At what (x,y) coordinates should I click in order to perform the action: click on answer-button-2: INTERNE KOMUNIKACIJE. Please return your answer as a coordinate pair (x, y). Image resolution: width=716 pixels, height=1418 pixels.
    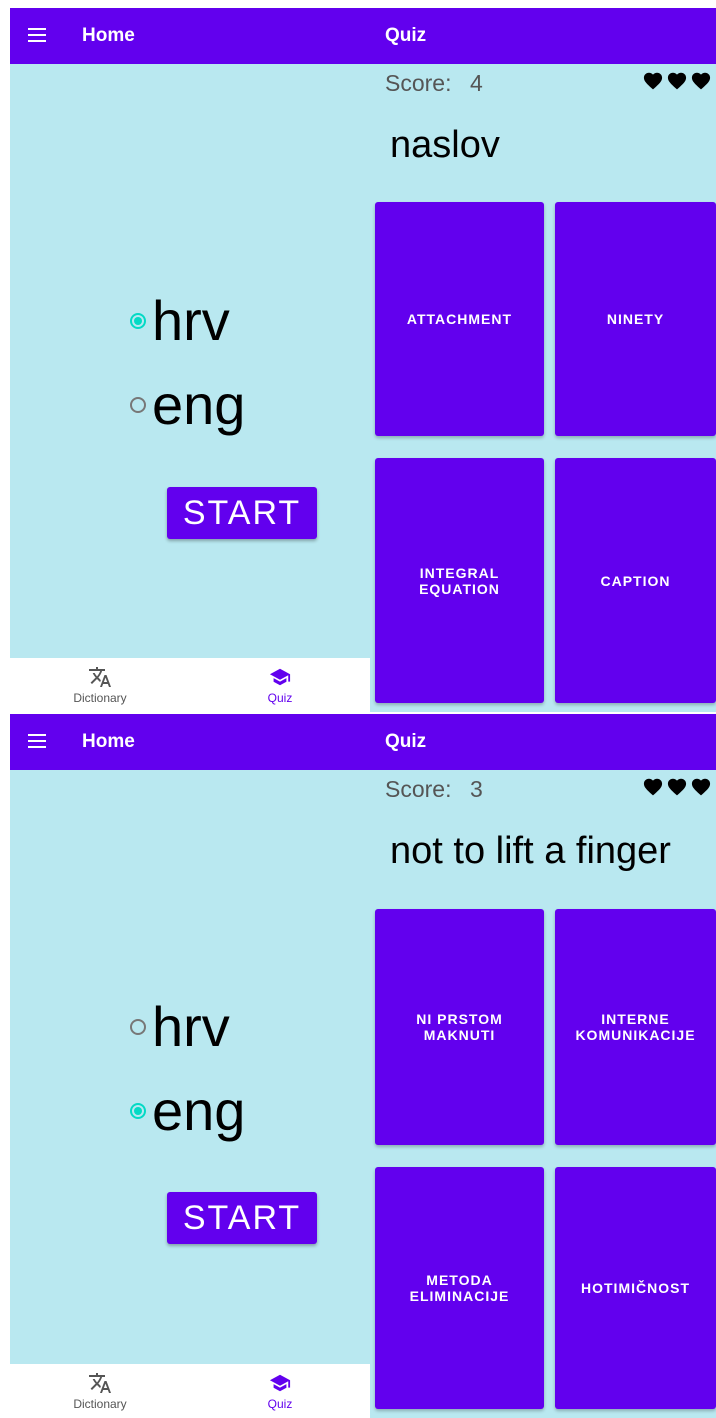
    Looking at the image, I should click on (635, 1027).